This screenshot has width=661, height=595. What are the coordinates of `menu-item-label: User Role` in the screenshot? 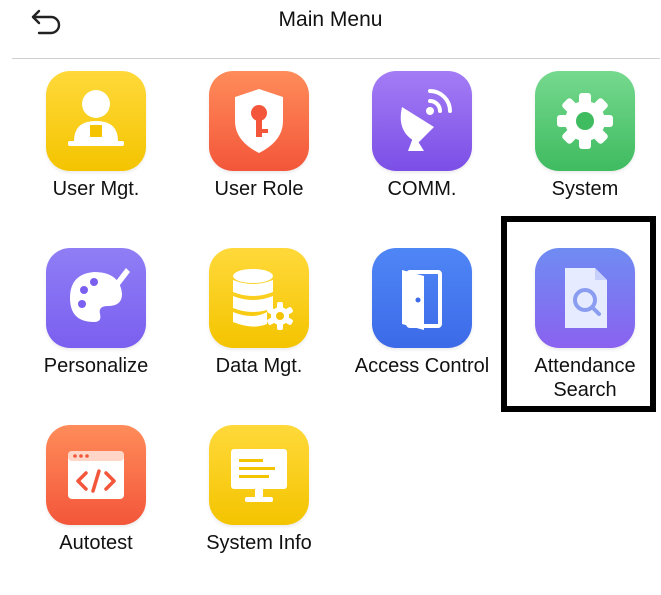 It's located at (259, 189).